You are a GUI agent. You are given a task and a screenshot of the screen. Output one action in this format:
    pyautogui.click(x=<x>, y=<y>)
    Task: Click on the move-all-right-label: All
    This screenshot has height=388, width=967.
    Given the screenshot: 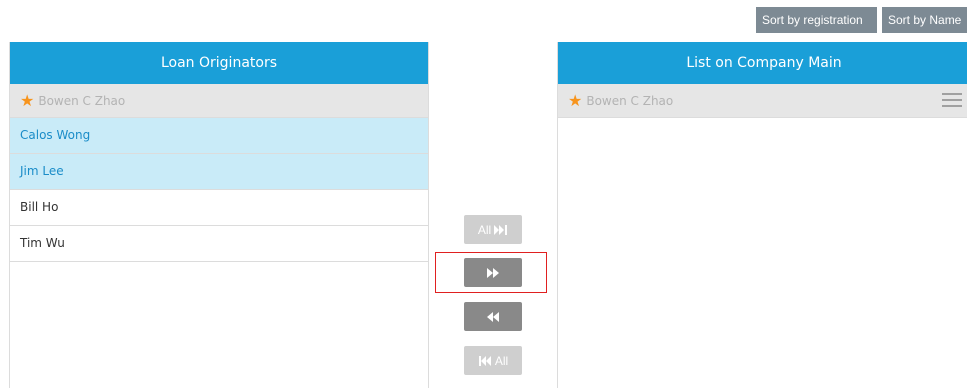 What is the action you would take?
    pyautogui.click(x=484, y=229)
    